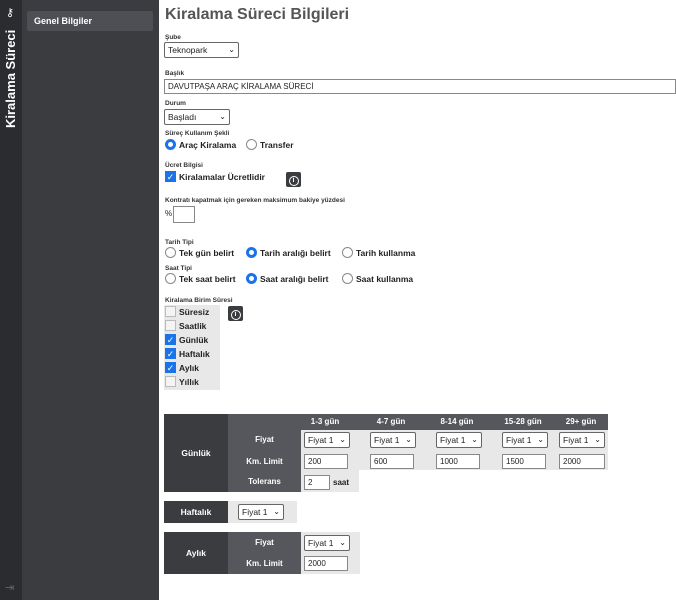  What do you see at coordinates (196, 453) in the screenshot?
I see `gunluk-title: Günlük` at bounding box center [196, 453].